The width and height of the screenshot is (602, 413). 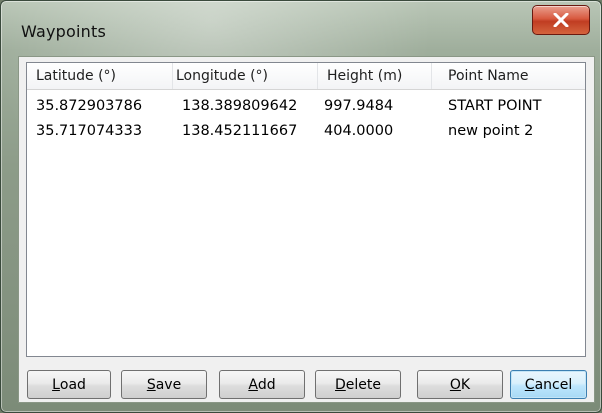 What do you see at coordinates (364, 76) in the screenshot?
I see `column-header-height: Height (m)` at bounding box center [364, 76].